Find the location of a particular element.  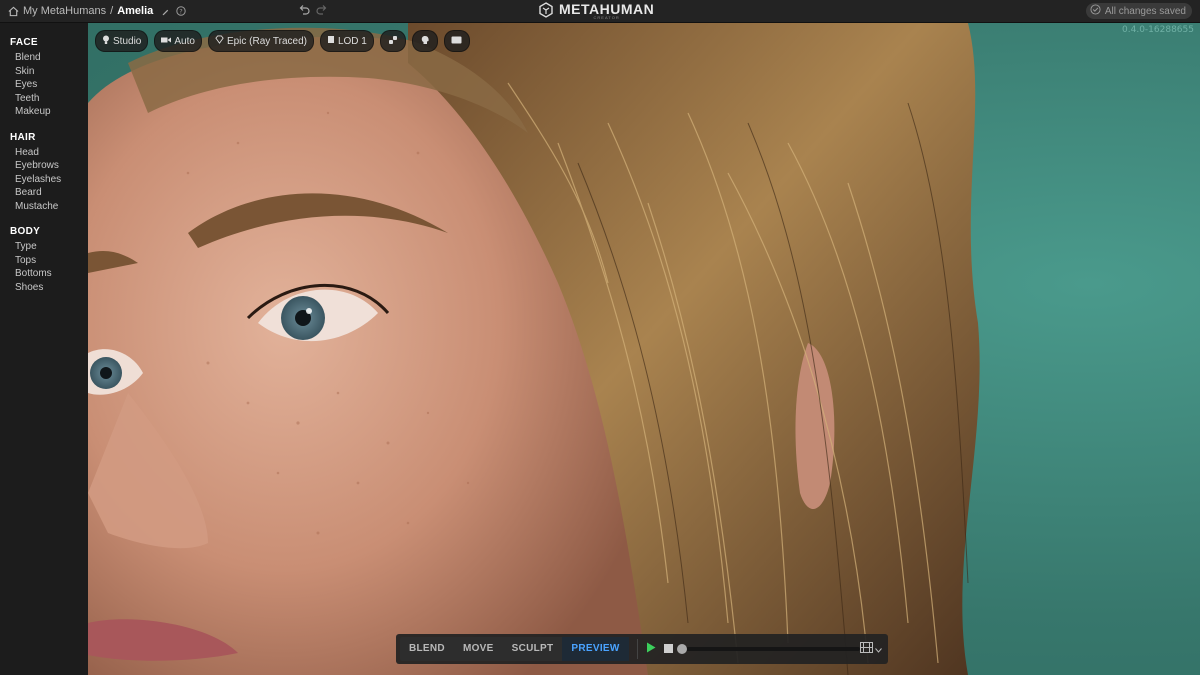

lod-dropdown: LOD 1 is located at coordinates (346, 41).